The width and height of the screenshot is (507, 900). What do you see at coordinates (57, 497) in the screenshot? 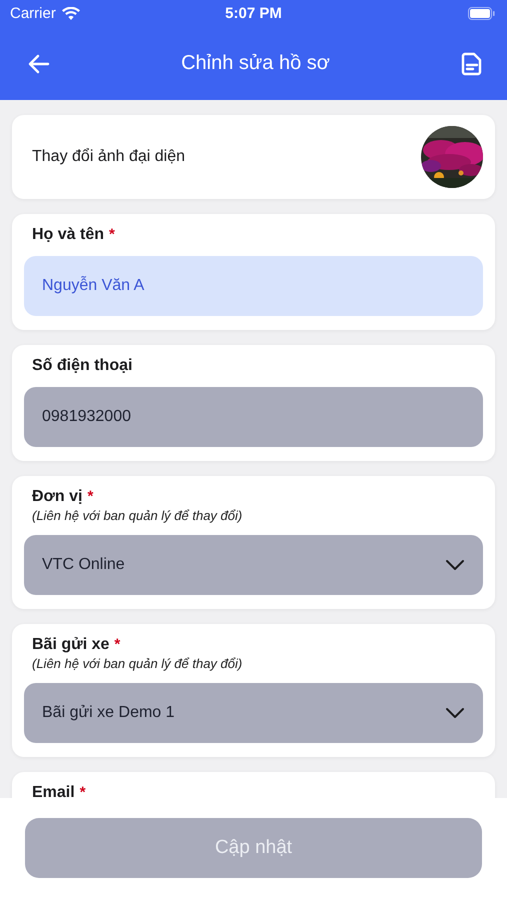
I see `field-label: Đơn vị` at bounding box center [57, 497].